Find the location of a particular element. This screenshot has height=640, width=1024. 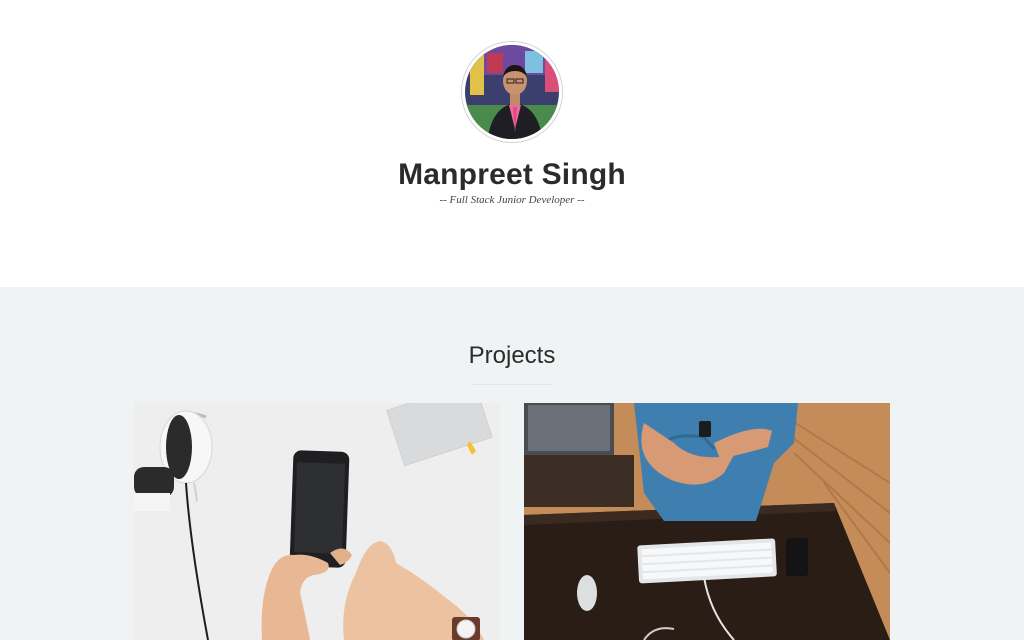

headphones-phone-photo is located at coordinates (317, 521).